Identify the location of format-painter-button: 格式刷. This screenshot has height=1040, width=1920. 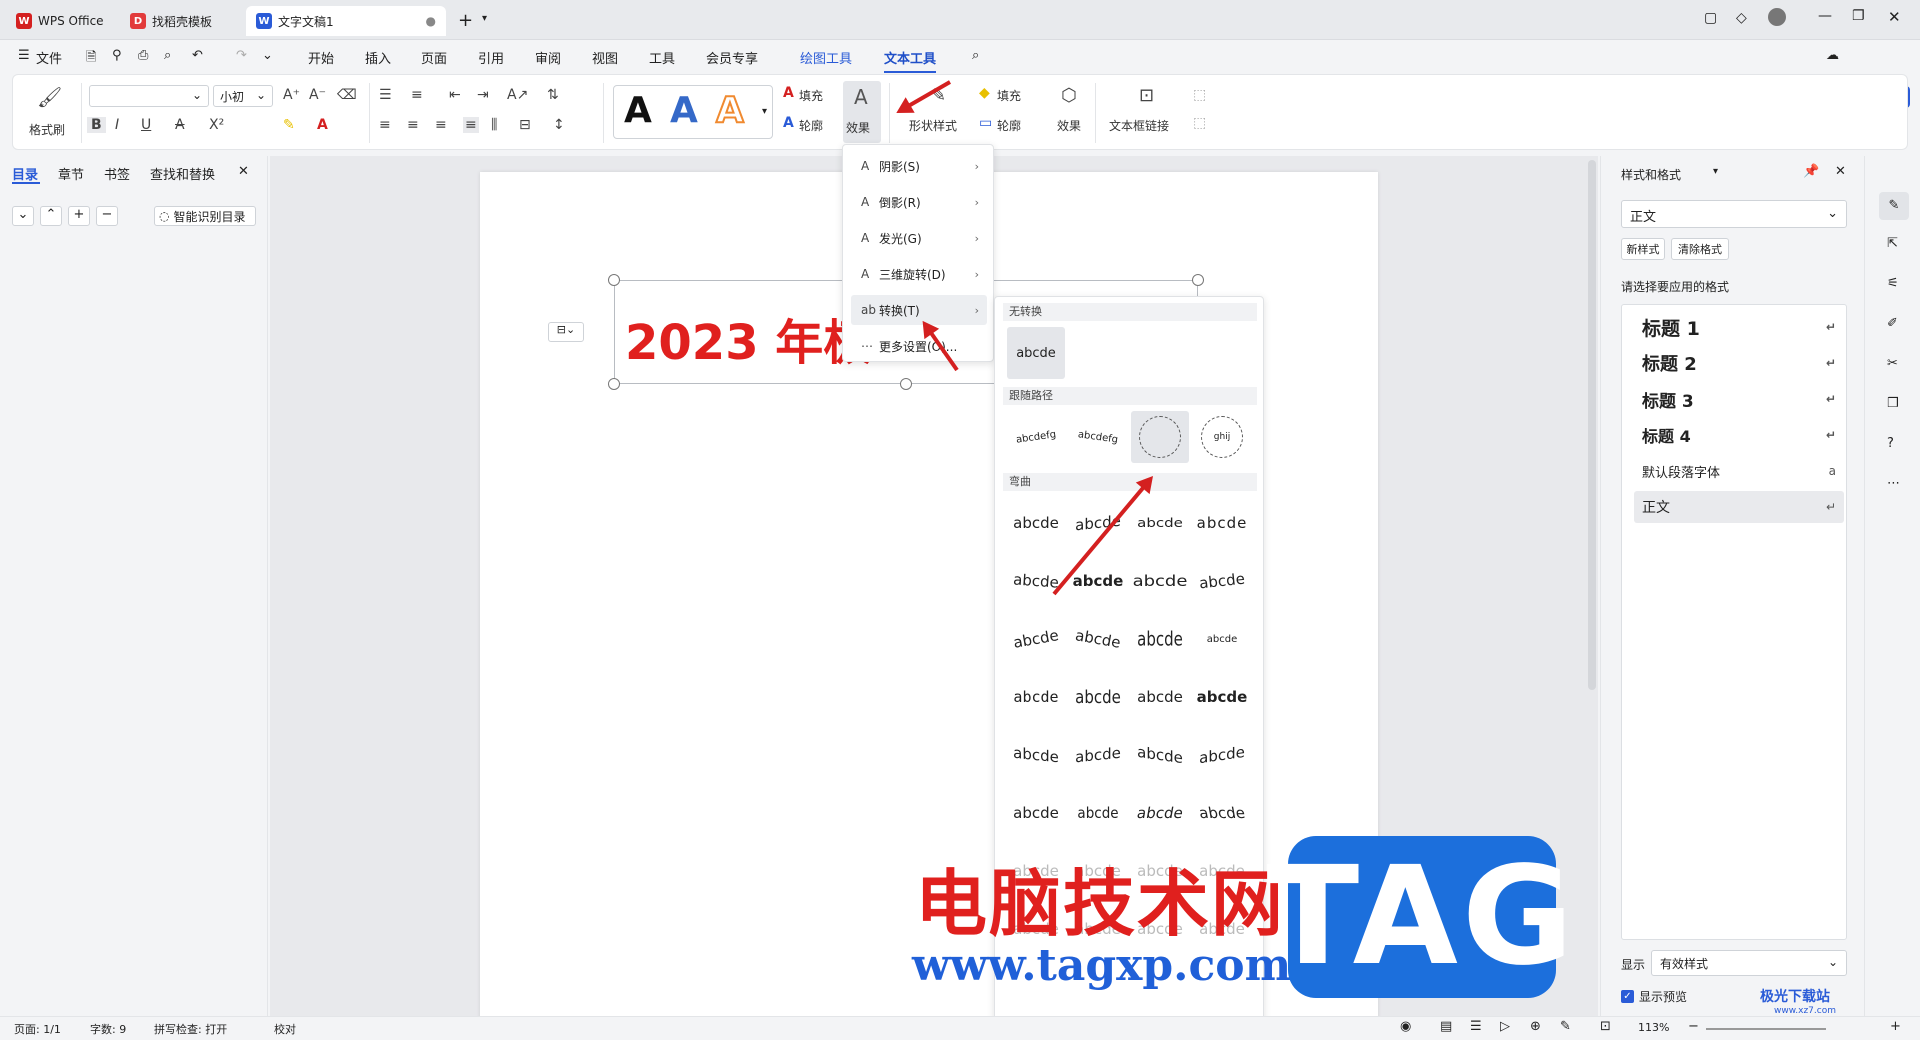
(47, 129).